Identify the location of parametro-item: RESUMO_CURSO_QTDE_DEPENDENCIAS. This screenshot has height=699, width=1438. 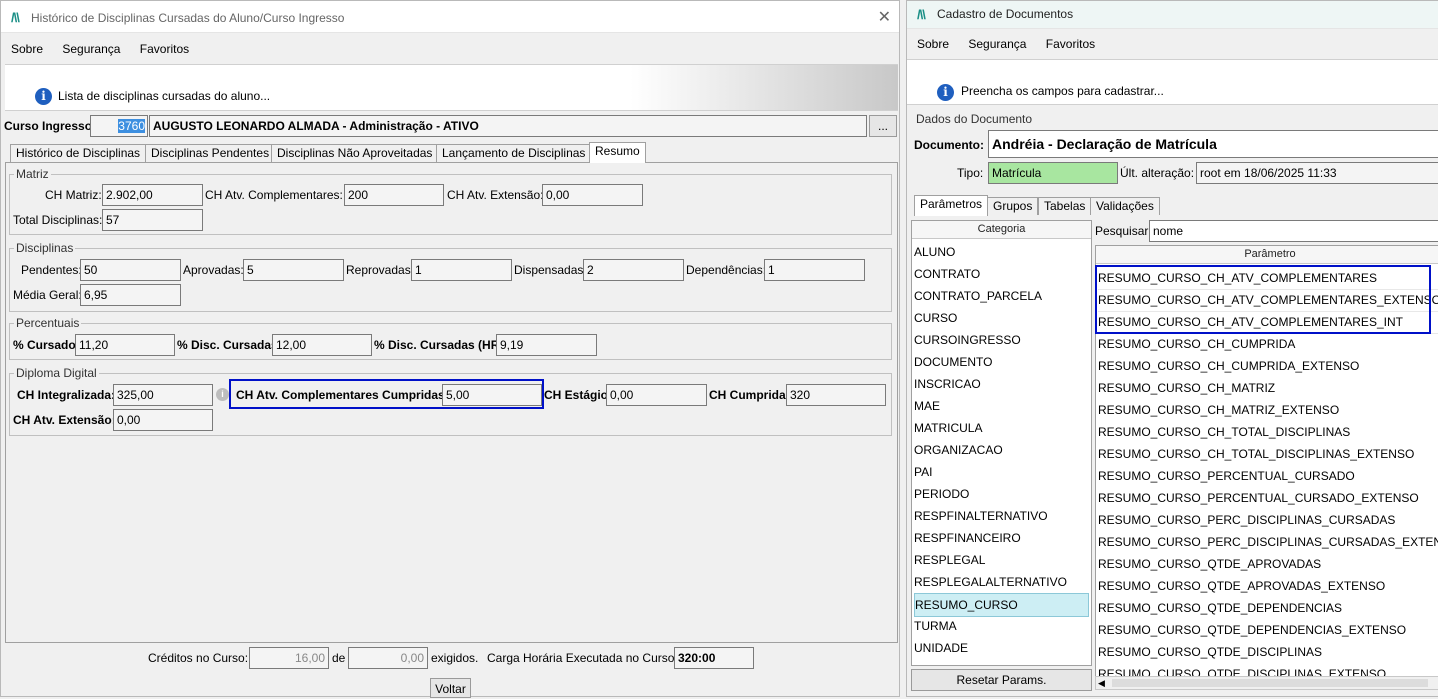
(1268, 608).